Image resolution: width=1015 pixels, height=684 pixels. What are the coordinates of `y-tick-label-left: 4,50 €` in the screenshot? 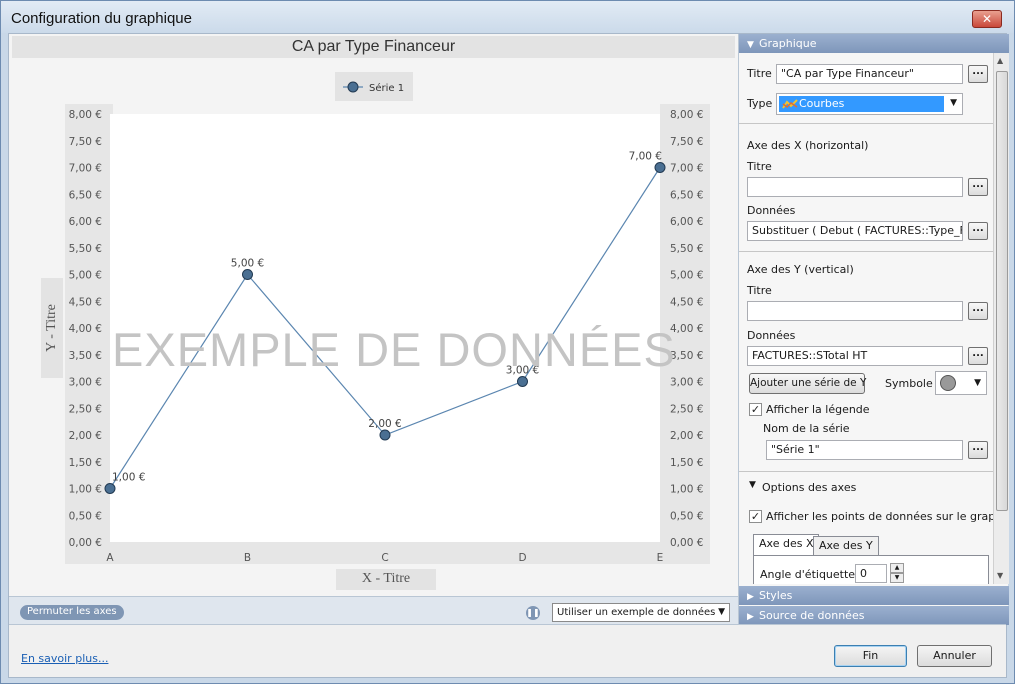 It's located at (85, 302).